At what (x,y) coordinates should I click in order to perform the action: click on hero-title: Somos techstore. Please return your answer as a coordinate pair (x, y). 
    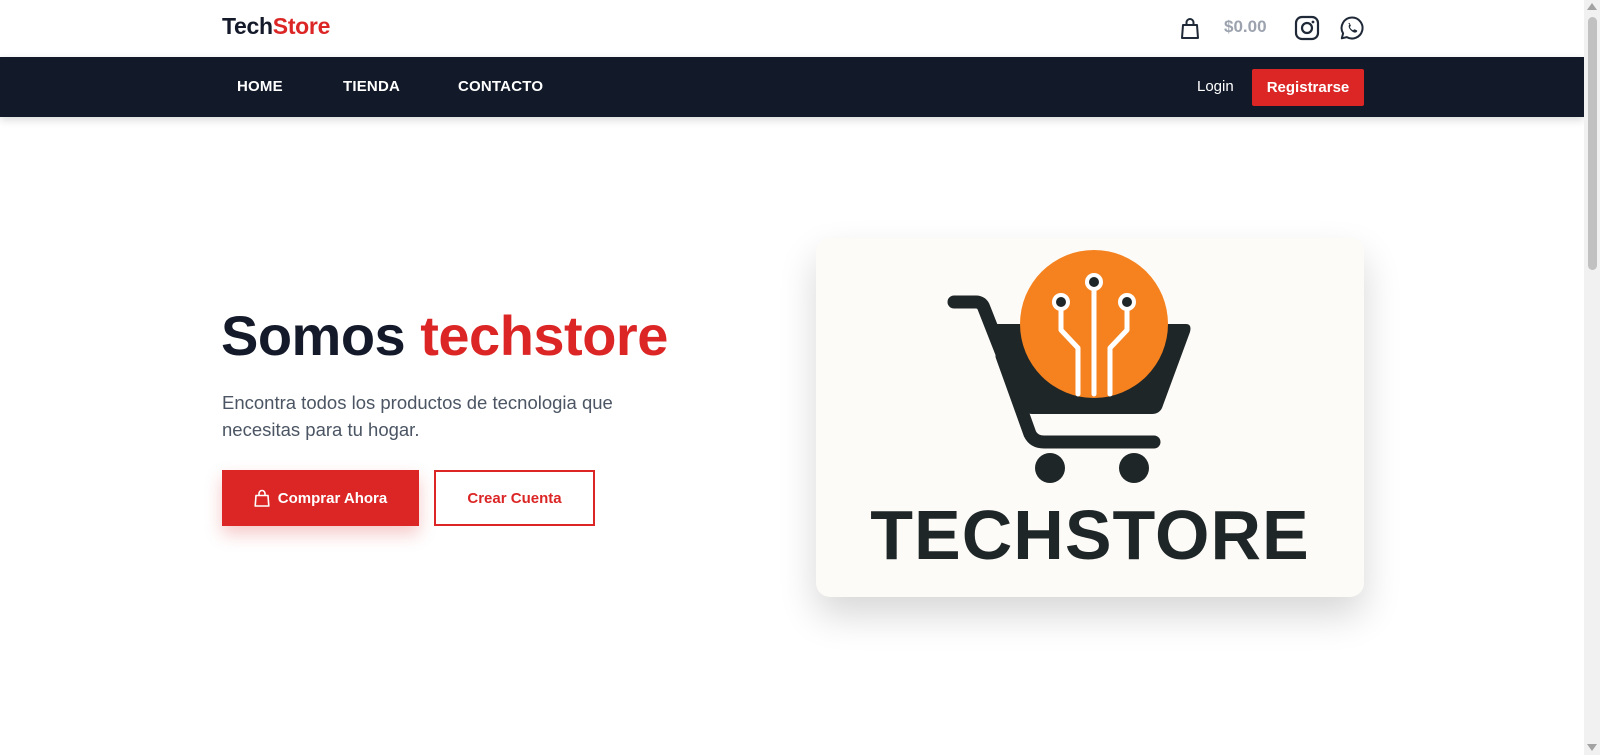
    Looking at the image, I should click on (444, 336).